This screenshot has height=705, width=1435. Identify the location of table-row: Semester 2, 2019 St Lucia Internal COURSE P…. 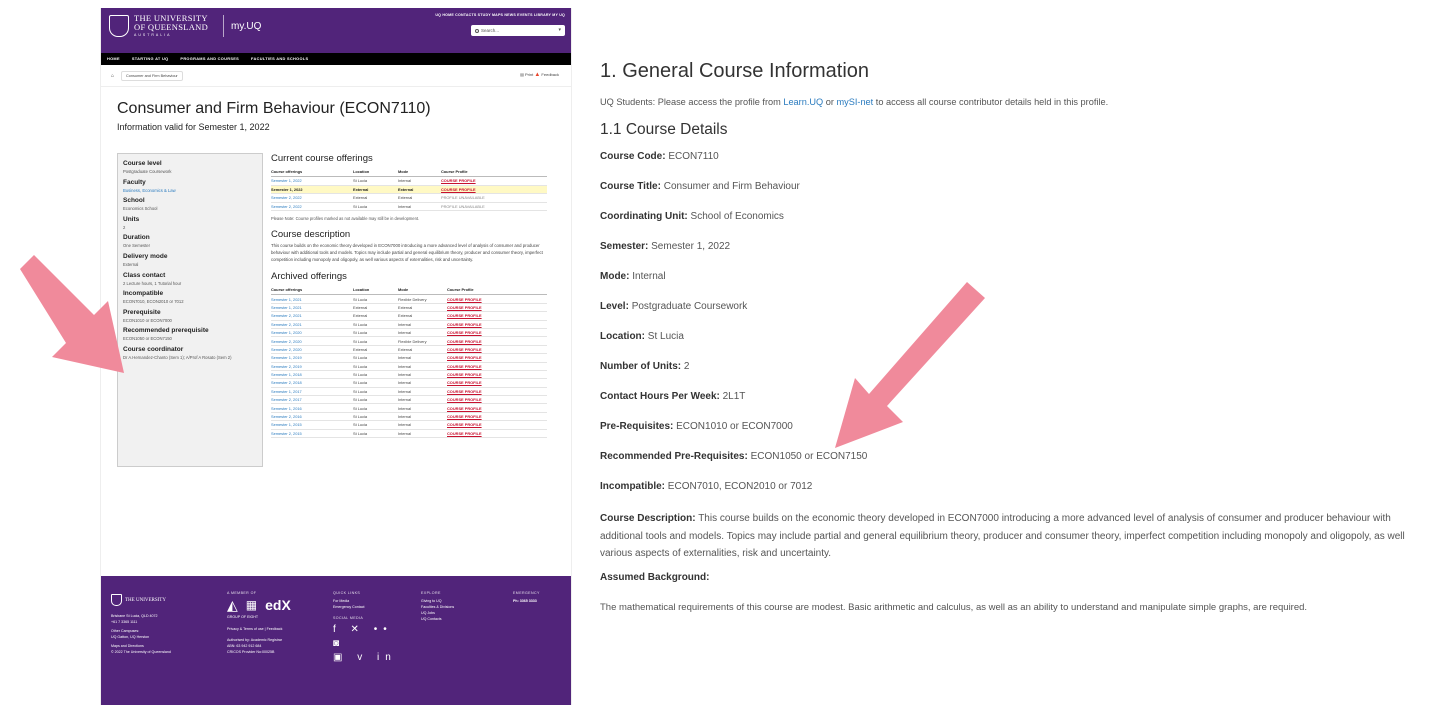
(409, 366).